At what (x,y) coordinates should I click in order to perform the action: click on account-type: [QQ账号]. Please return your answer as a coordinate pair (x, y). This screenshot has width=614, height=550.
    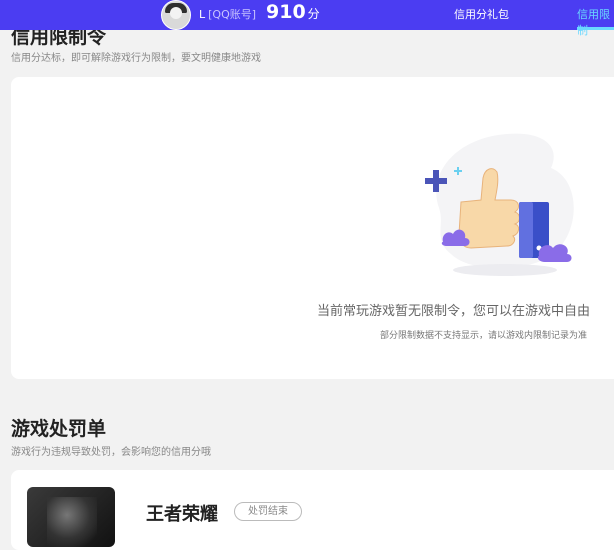
    Looking at the image, I should click on (232, 14).